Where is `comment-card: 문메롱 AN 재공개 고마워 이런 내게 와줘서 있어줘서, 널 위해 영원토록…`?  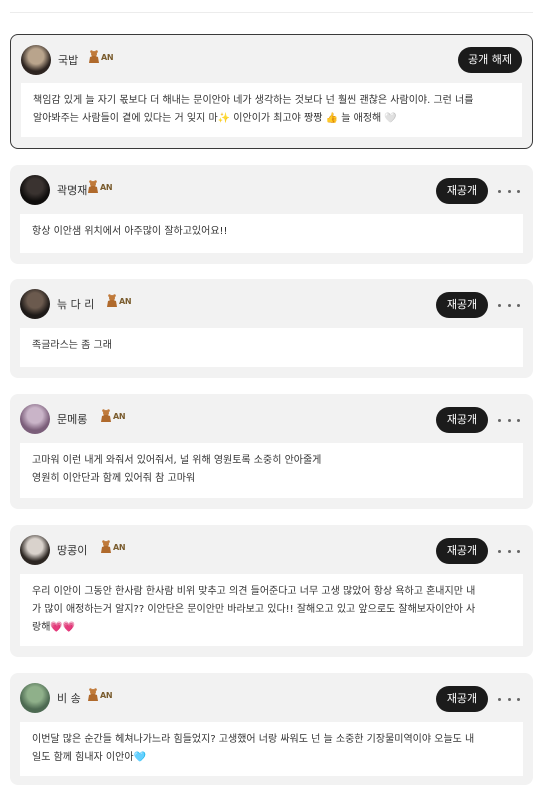
comment-card: 문메롱 AN 재공개 고마워 이런 내게 와줘서 있어줘서, 널 위해 영원토록… is located at coordinates (271, 451).